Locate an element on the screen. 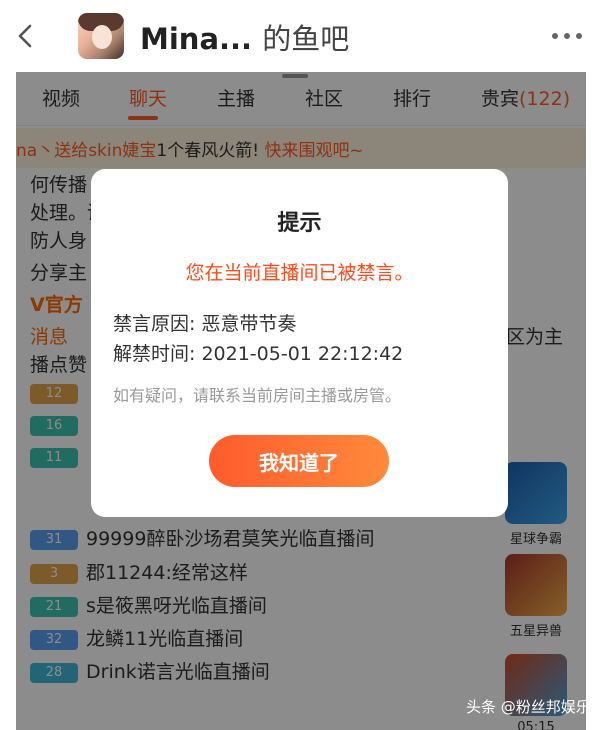  mute-reason-value: 恶意带节奏 is located at coordinates (249, 324).